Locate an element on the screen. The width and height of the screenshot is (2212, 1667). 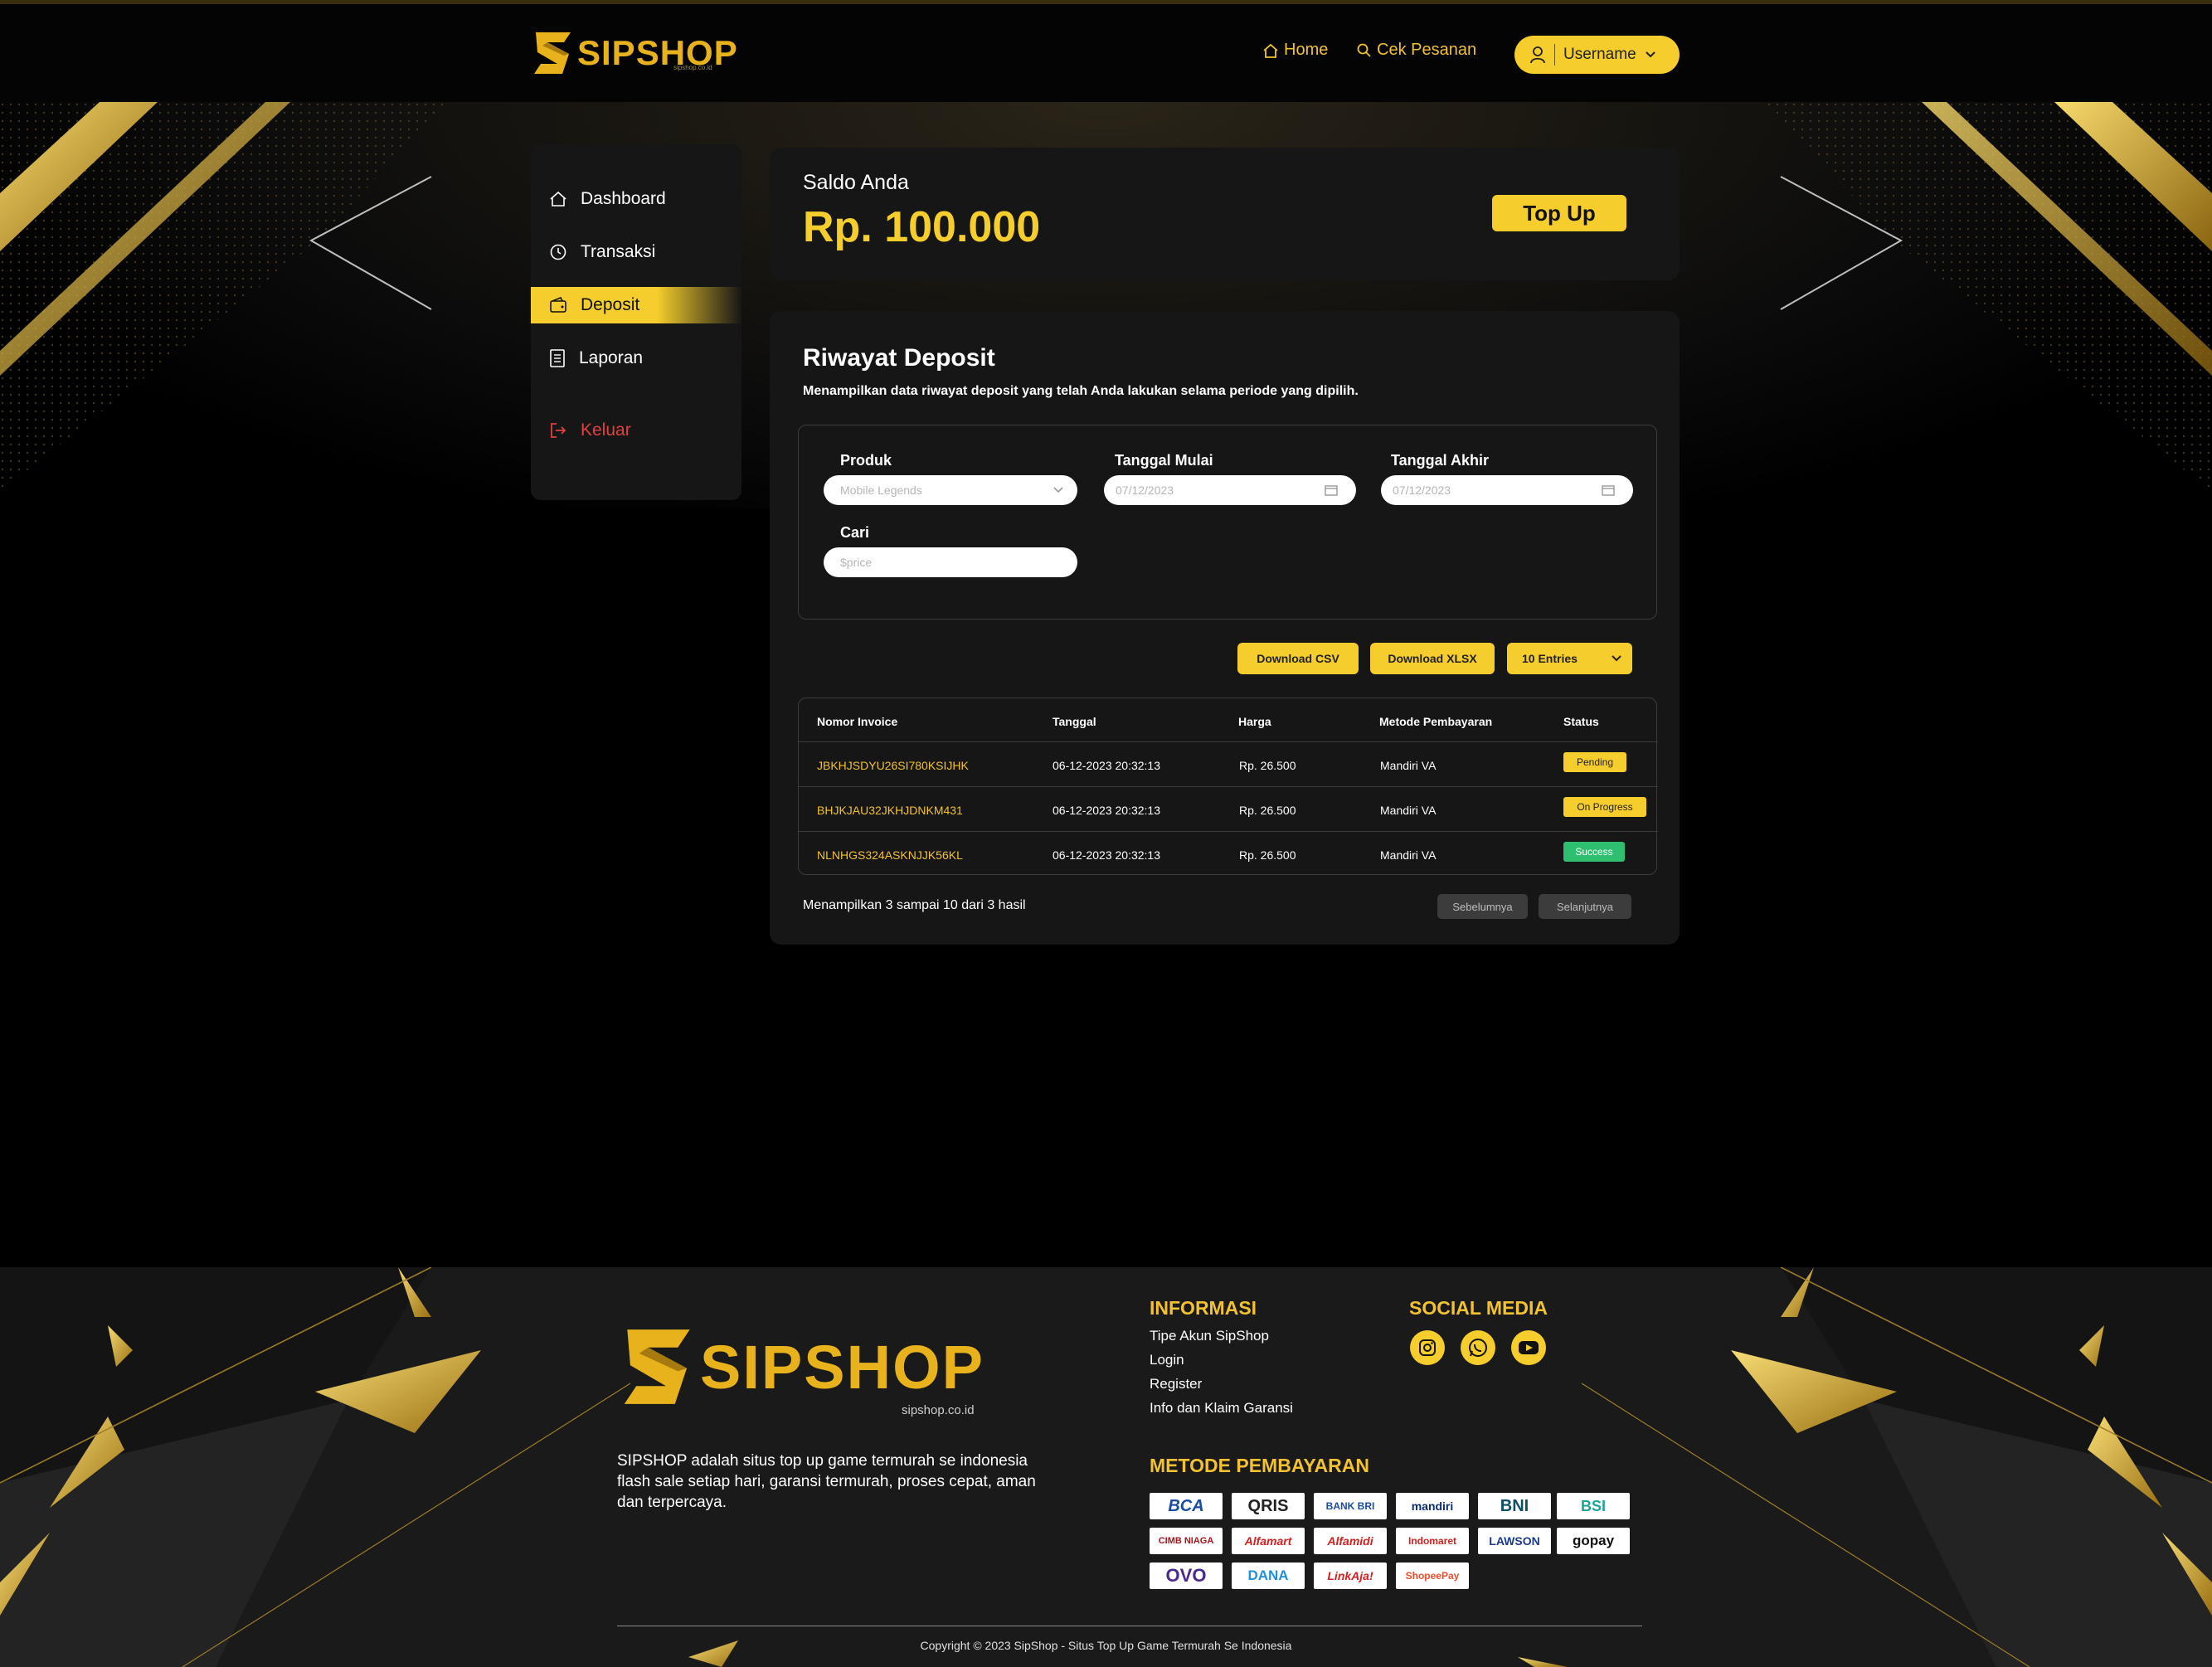
end-date-label: Tanggal Akhir is located at coordinates (1440, 460).